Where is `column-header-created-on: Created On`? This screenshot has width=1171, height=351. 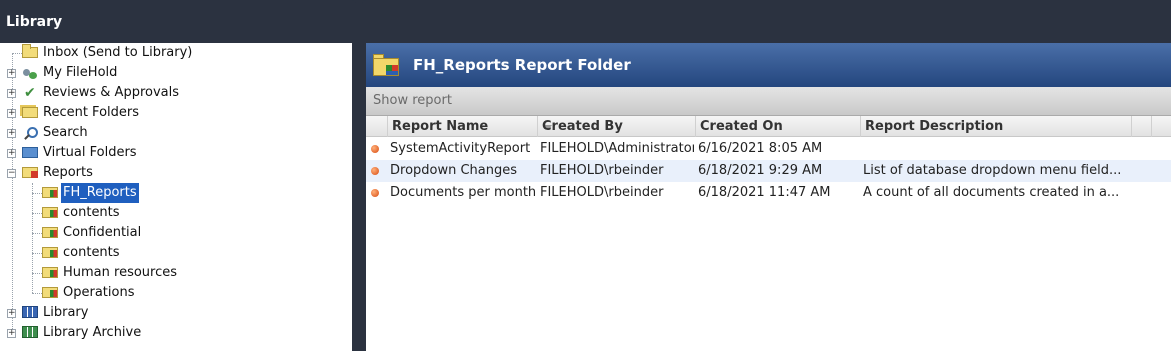 column-header-created-on: Created On is located at coordinates (777, 126).